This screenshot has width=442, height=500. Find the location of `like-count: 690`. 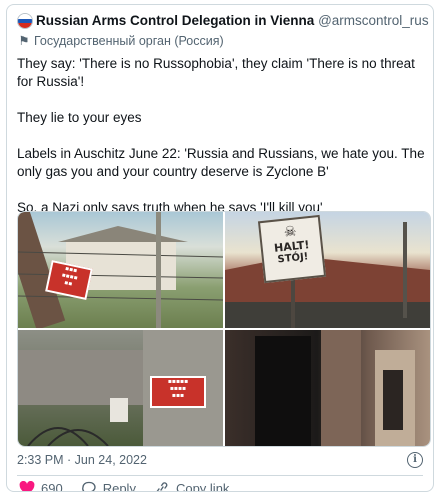

like-count: 690 is located at coordinates (52, 486).